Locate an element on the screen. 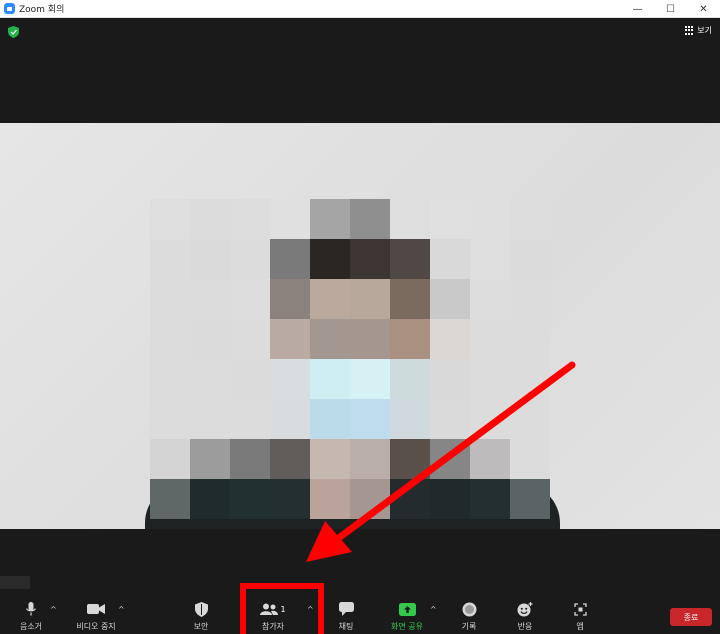  smiley-reaction-icon is located at coordinates (525, 608).